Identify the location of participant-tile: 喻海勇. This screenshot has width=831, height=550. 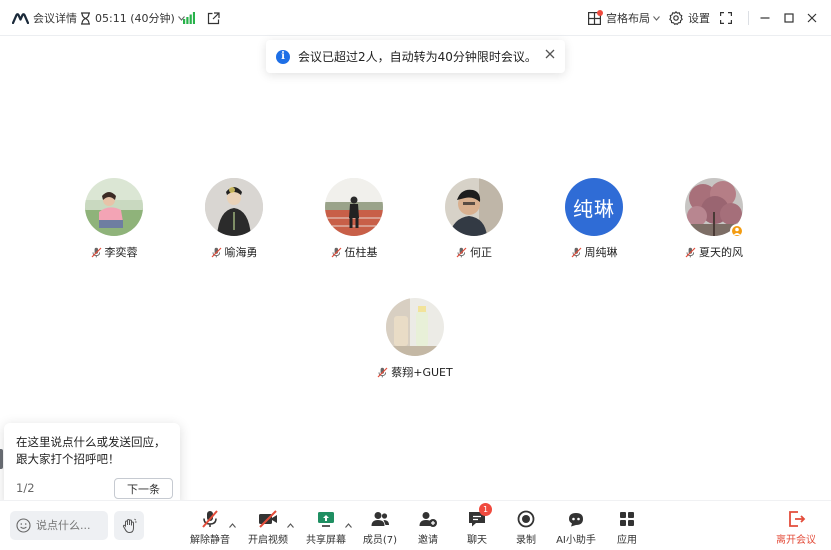
(234, 223).